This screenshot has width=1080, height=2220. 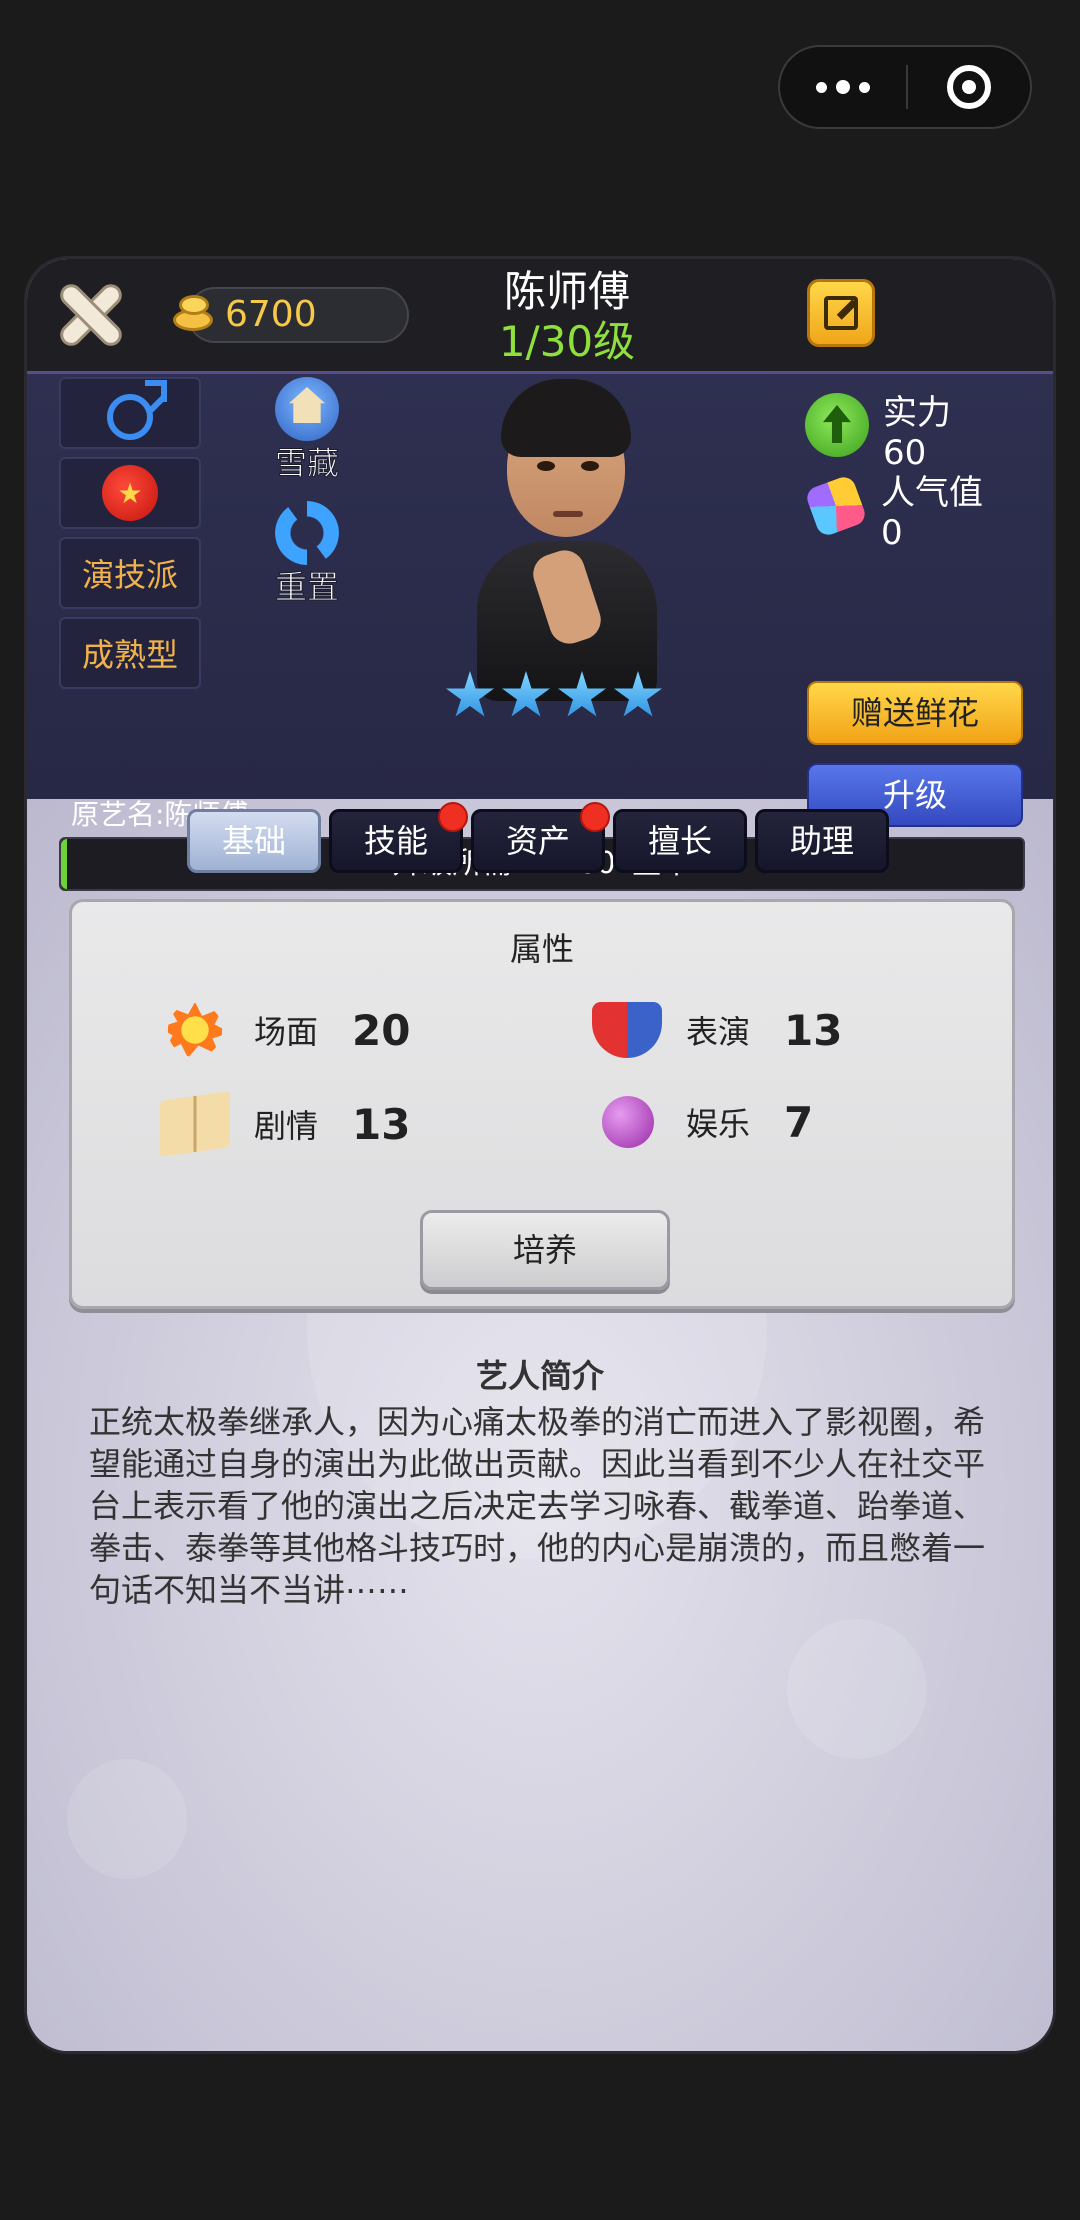 I want to click on attribute-acting: 表演 13, so click(x=717, y=1030).